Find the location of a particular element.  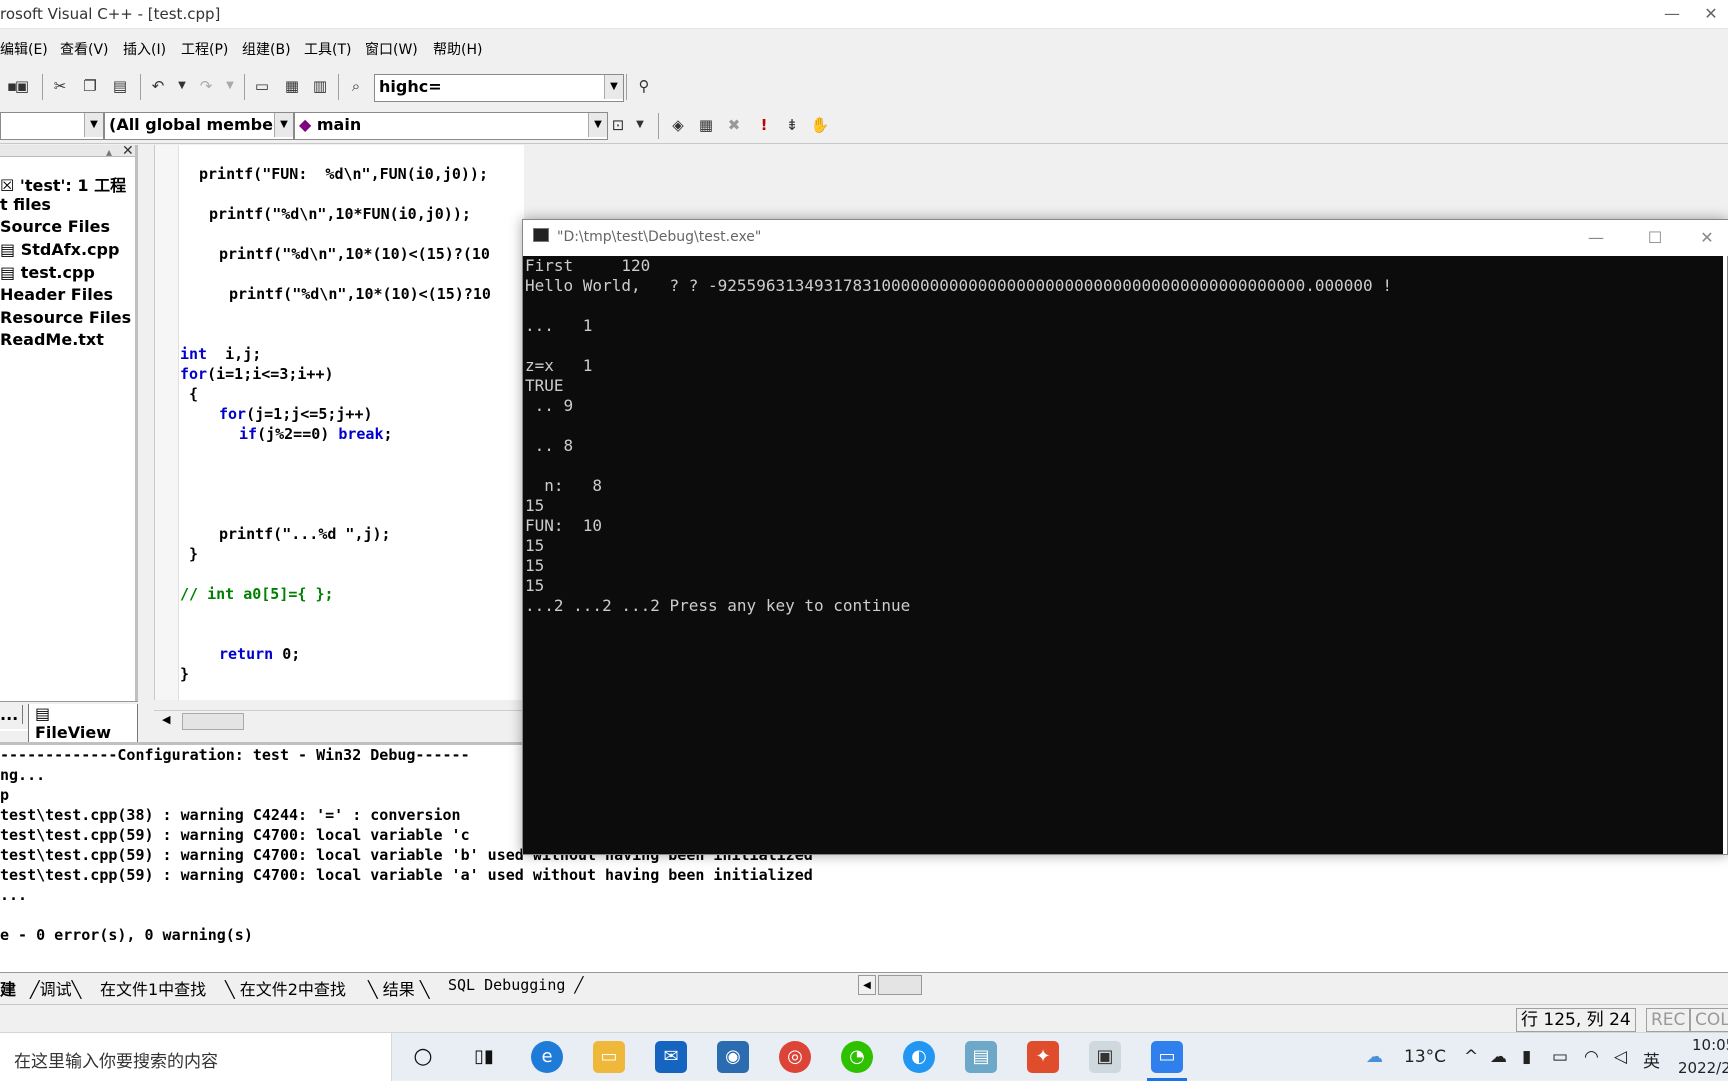

menu-insert: 插入(I) is located at coordinates (144, 49).